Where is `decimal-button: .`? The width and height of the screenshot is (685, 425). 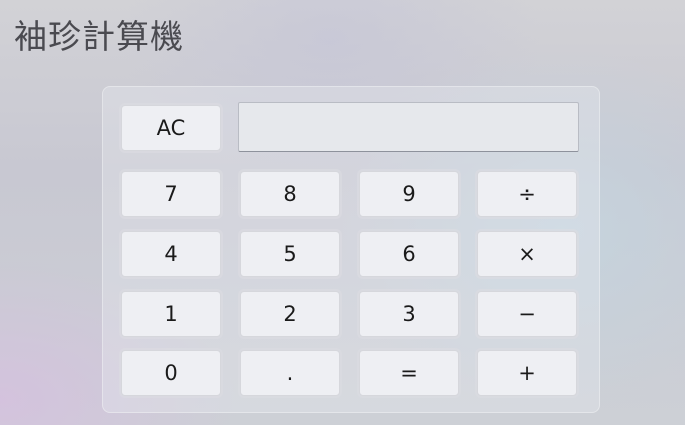 decimal-button: . is located at coordinates (290, 373).